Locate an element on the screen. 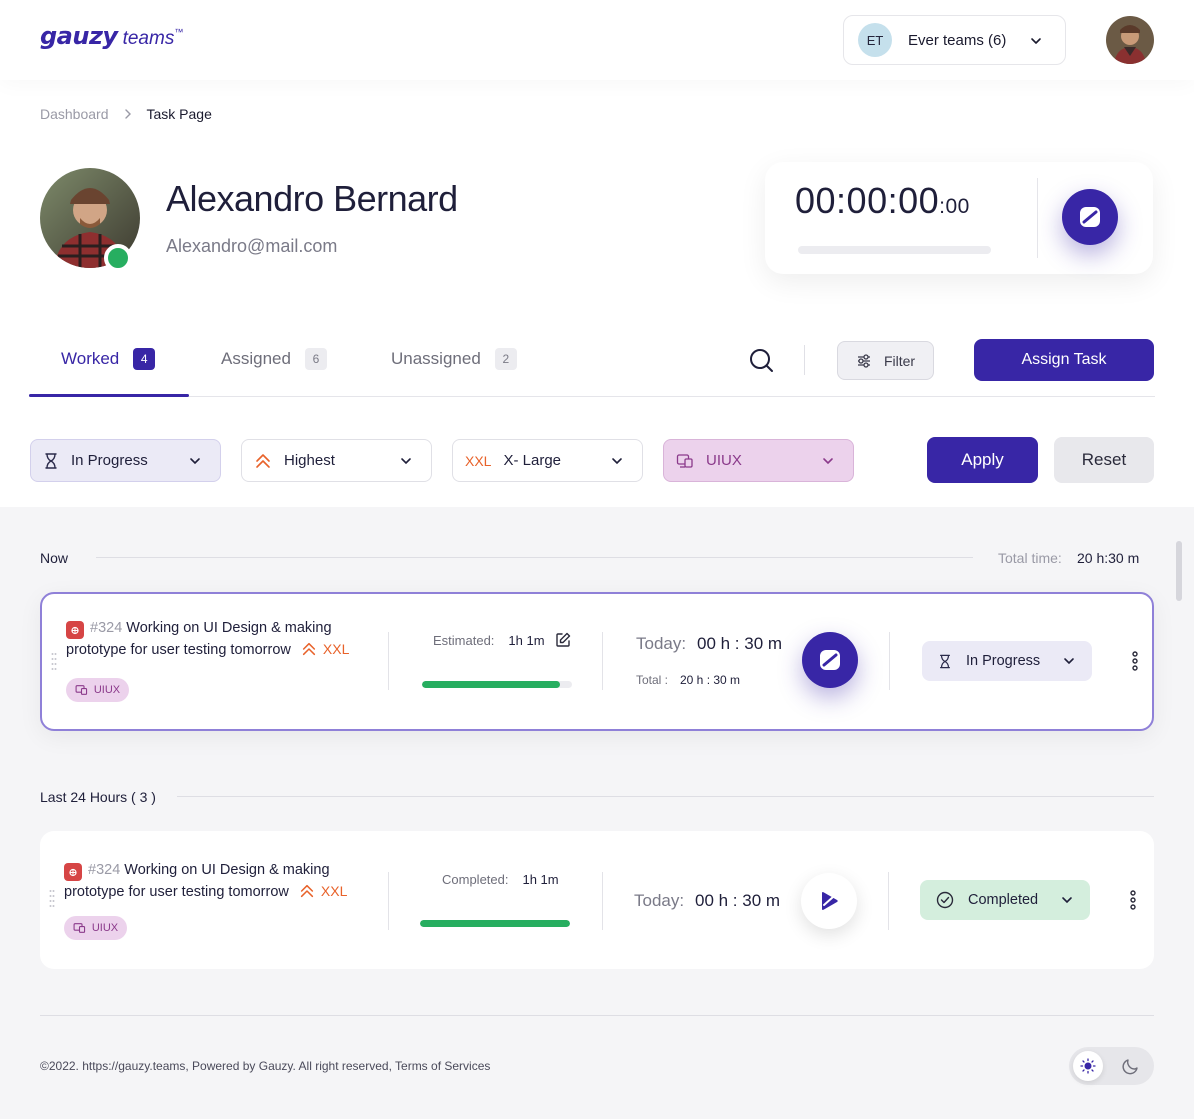 The height and width of the screenshot is (1119, 1194). play-icon is located at coordinates (830, 901).